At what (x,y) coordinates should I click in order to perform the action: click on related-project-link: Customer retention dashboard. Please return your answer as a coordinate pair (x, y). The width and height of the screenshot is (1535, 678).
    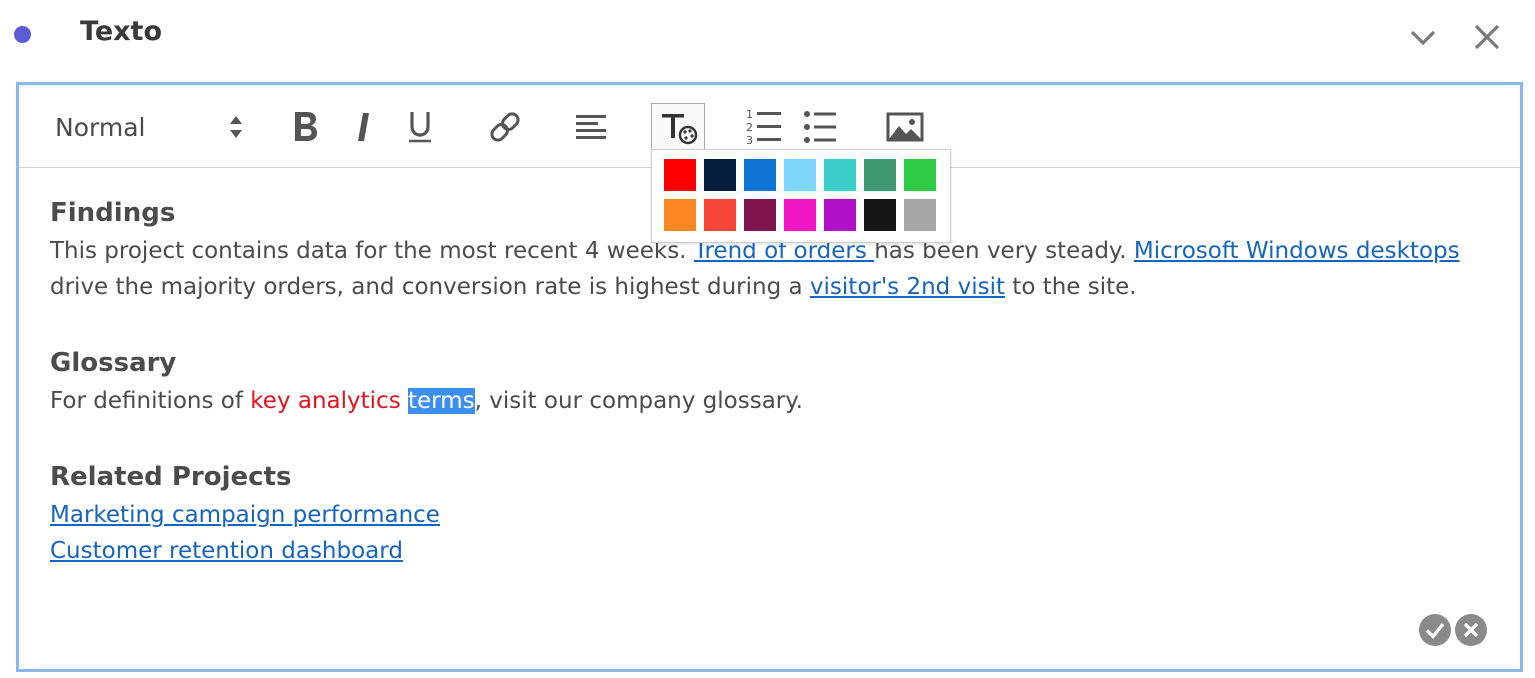
    Looking at the image, I should click on (226, 551).